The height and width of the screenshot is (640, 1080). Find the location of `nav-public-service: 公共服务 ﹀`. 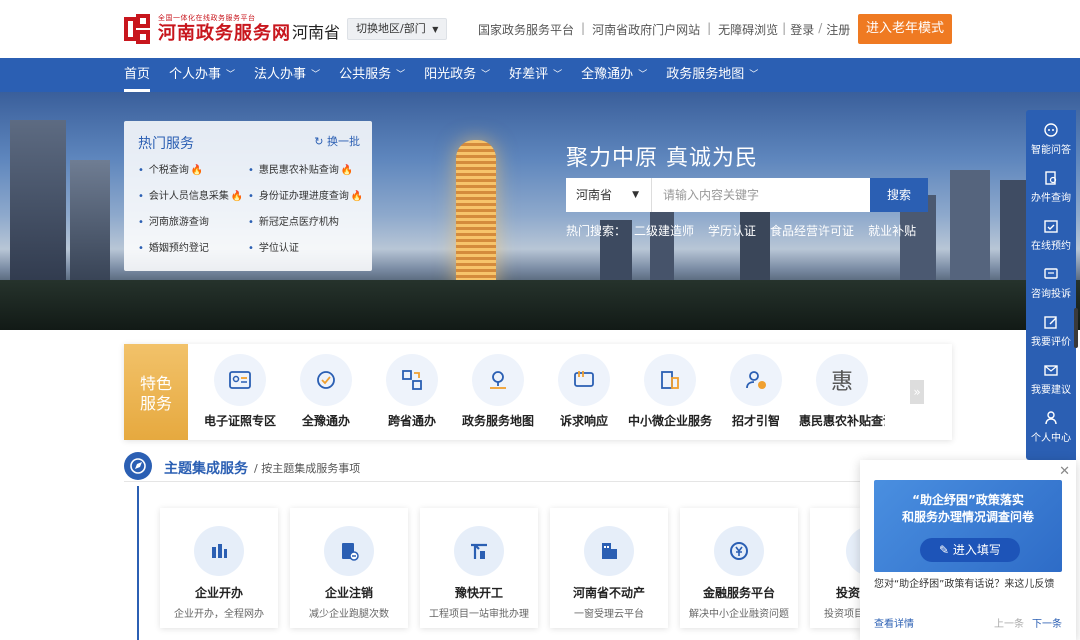

nav-public-service: 公共服务 ﹀ is located at coordinates (372, 75).